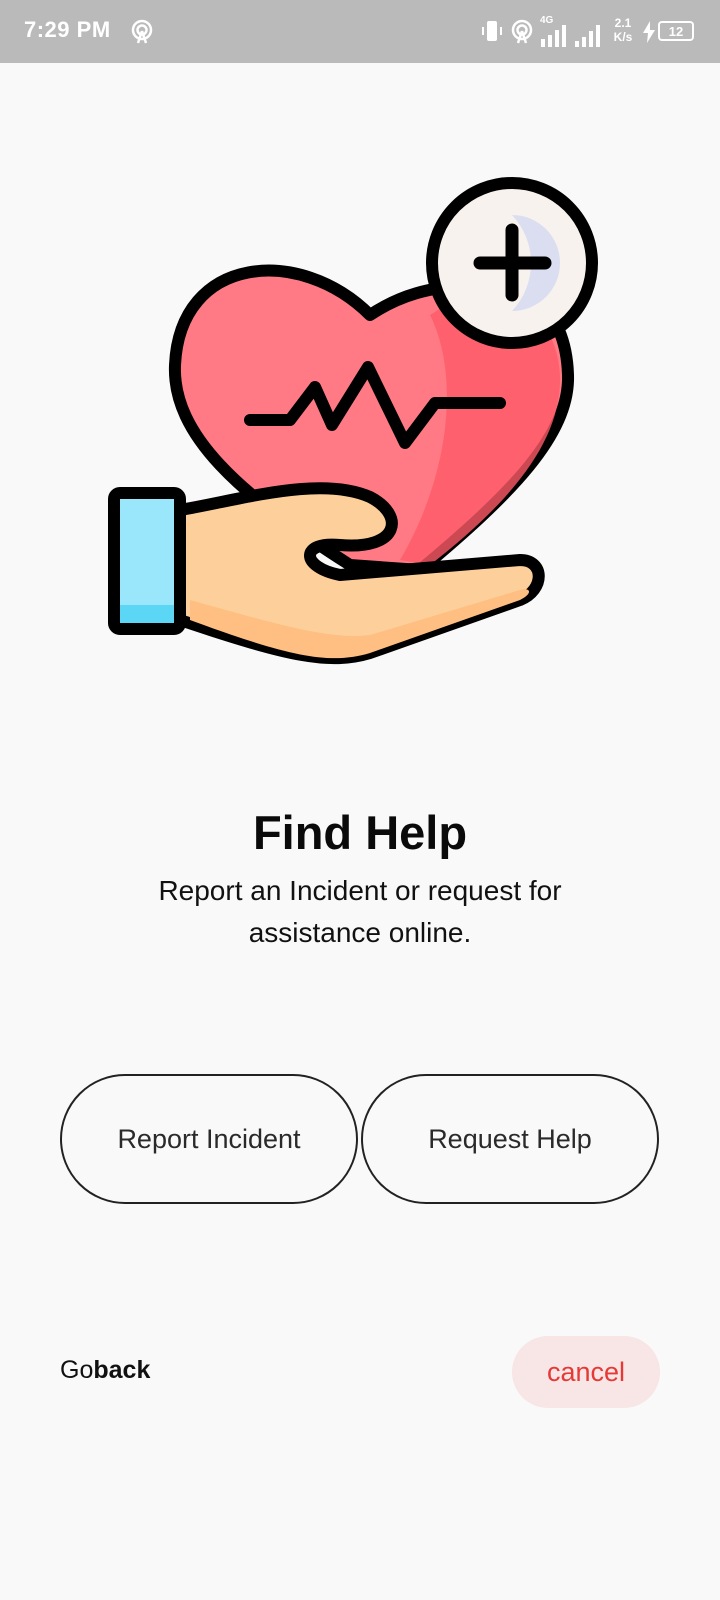  Describe the element at coordinates (586, 1372) in the screenshot. I see `cancel-button: cancel` at that location.